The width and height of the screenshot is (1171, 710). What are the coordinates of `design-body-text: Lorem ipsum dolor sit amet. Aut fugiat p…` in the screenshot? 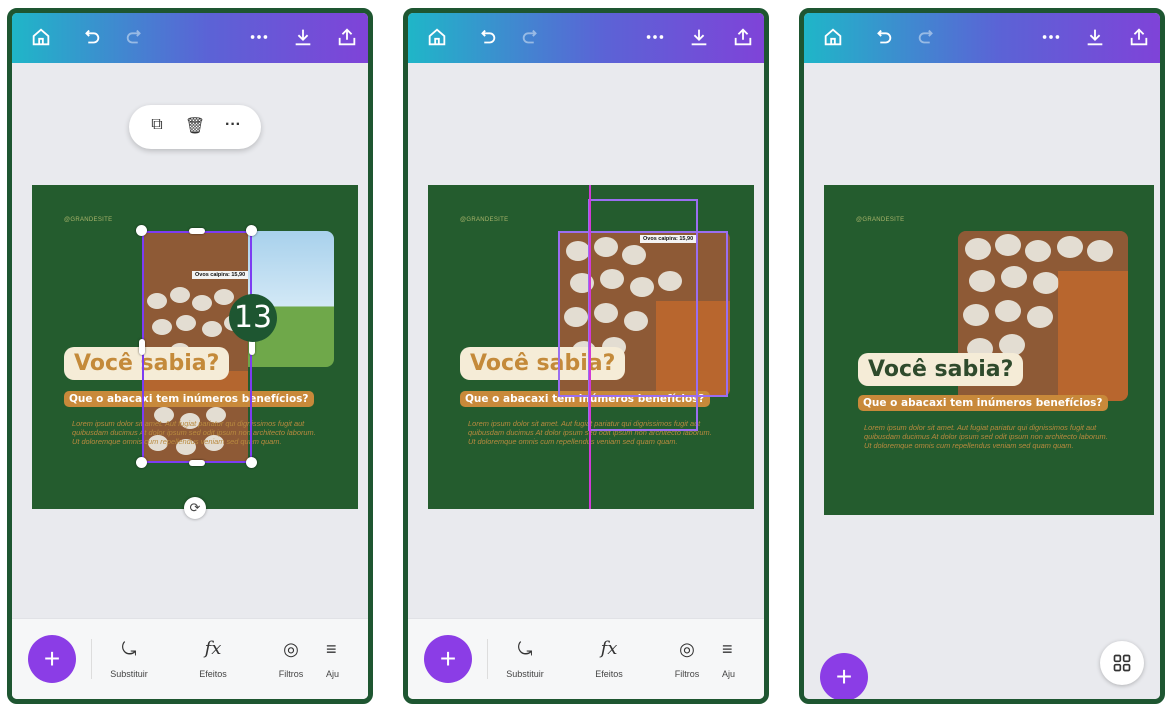 It's located at (989, 436).